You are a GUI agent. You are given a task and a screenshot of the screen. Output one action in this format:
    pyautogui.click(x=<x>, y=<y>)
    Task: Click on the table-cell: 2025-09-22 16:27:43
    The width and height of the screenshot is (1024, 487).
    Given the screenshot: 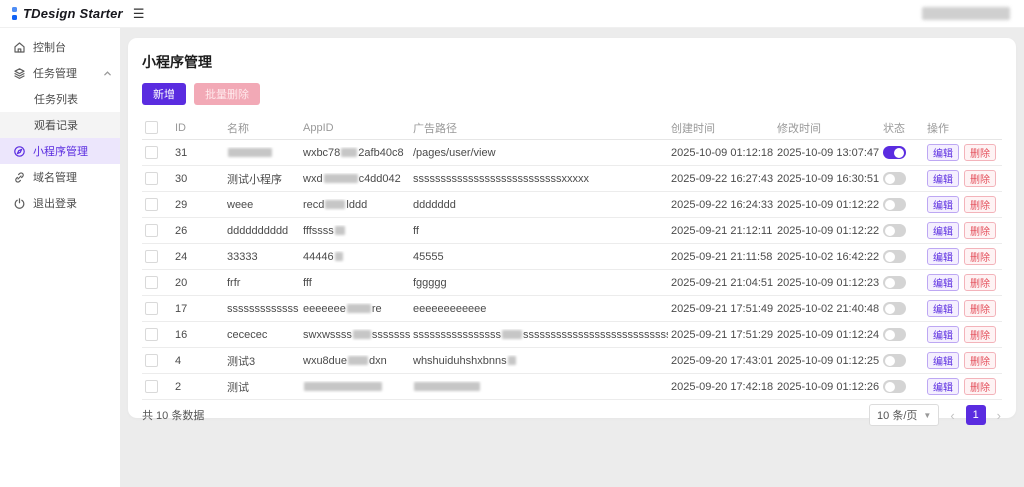 What is the action you would take?
    pyautogui.click(x=722, y=178)
    